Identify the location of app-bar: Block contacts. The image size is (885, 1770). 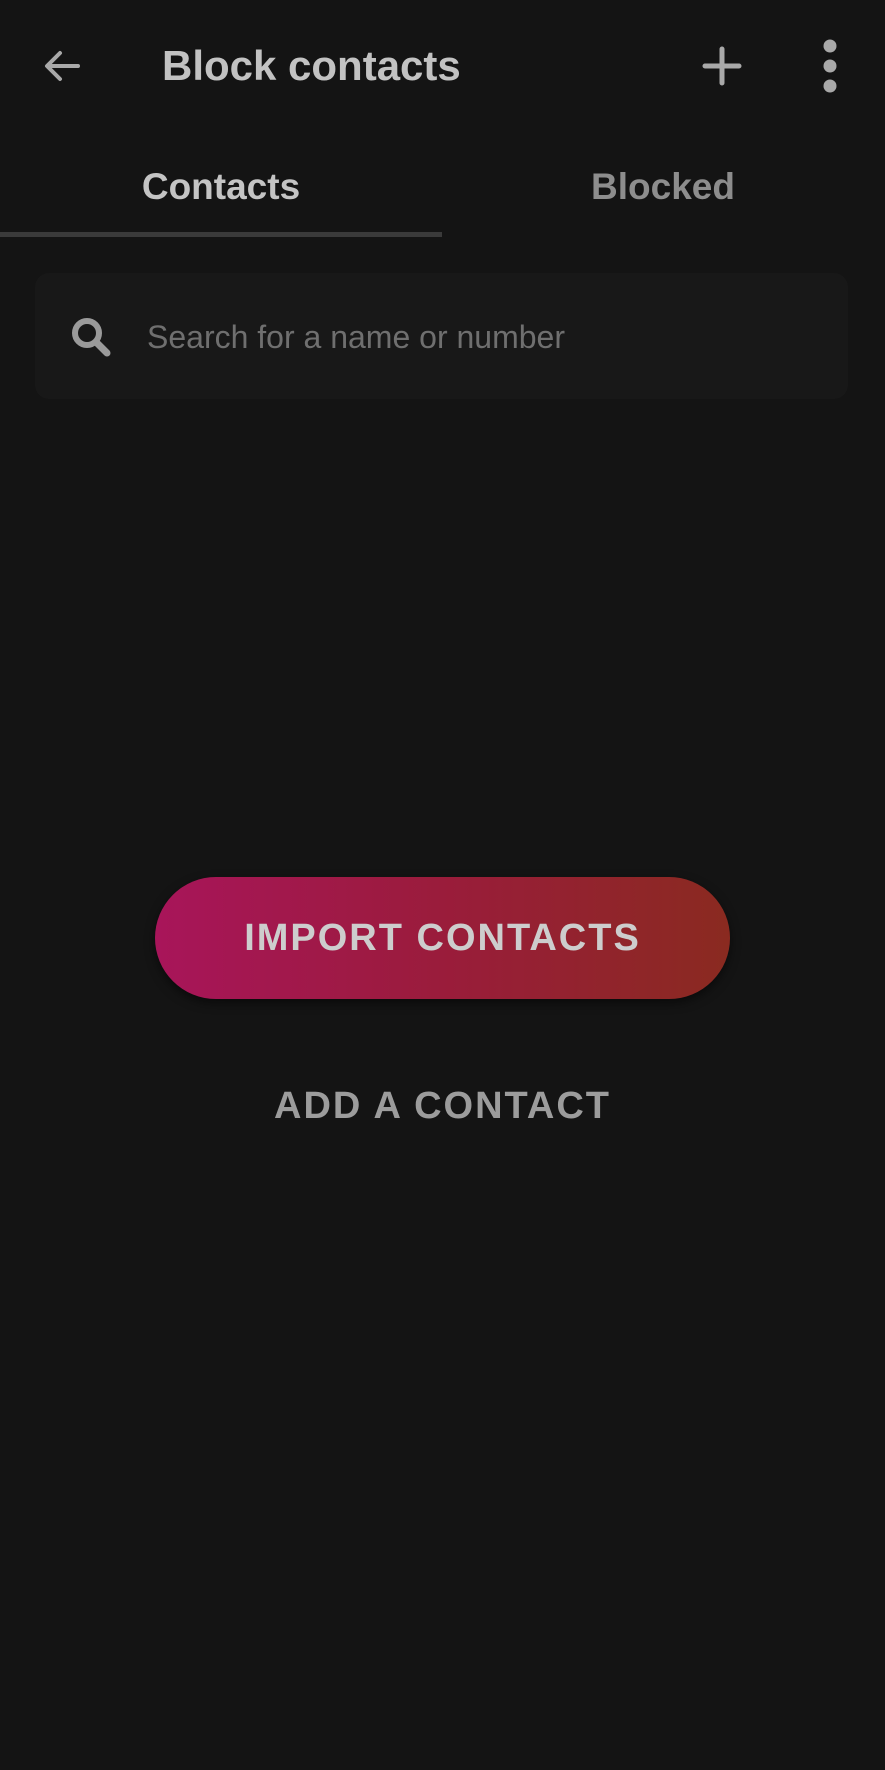
(442, 66).